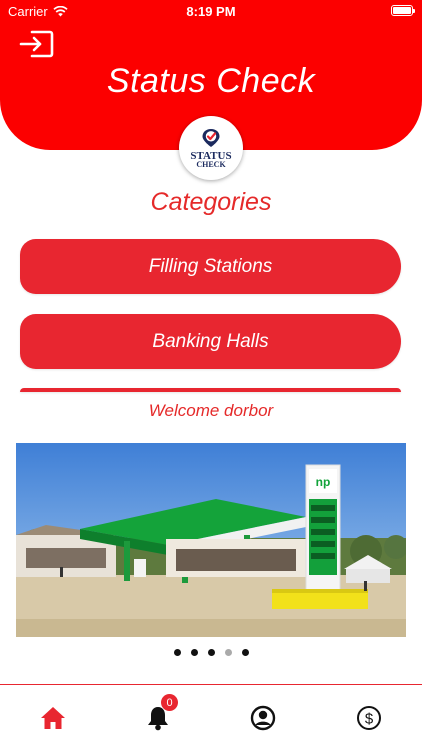 The image size is (422, 750). I want to click on tab-profile, so click(263, 718).